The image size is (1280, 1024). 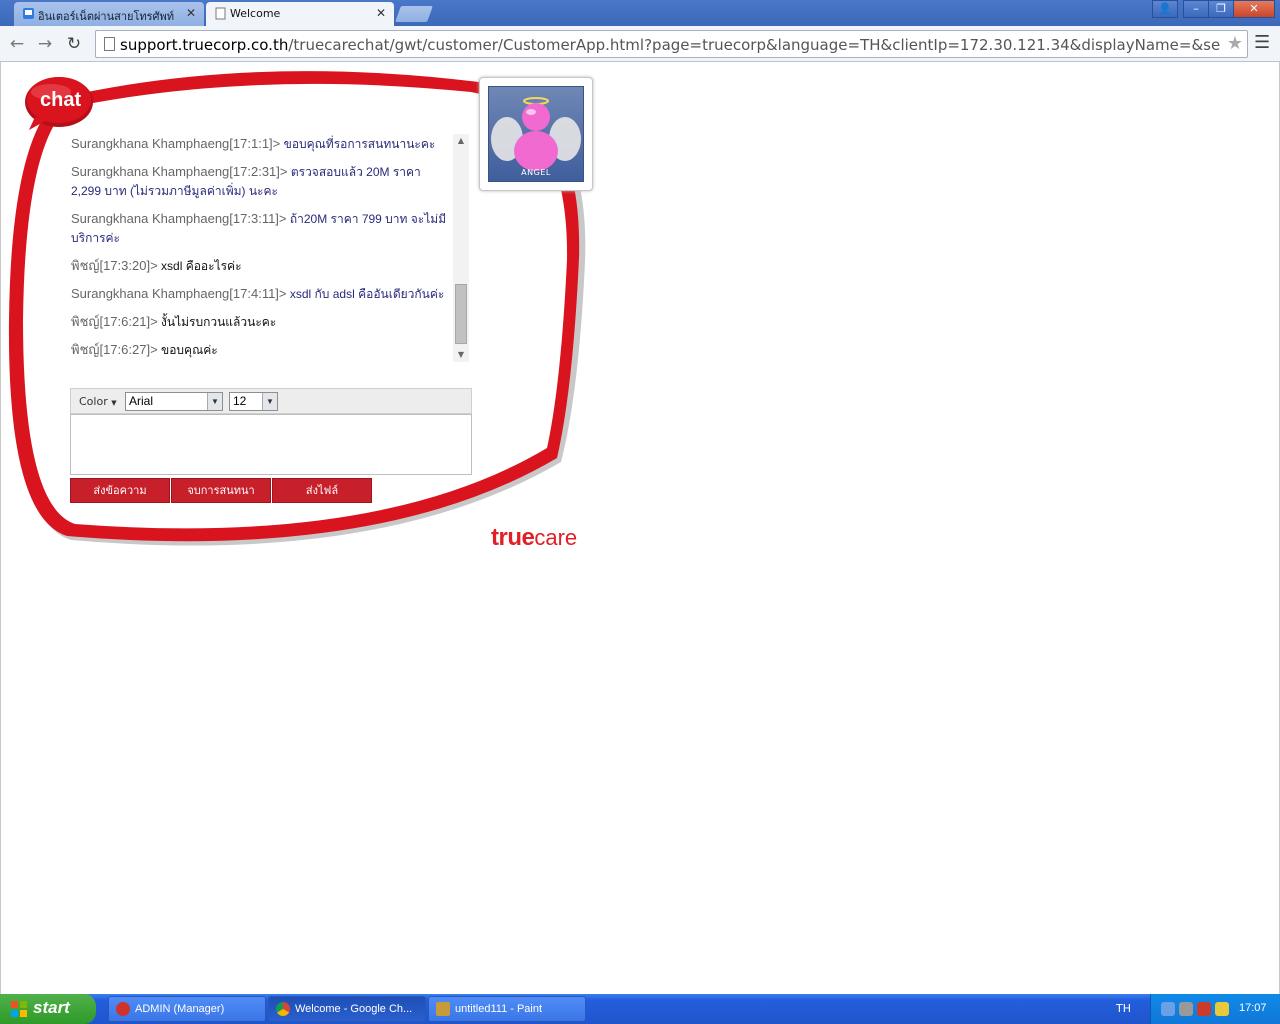 What do you see at coordinates (1222, 1009) in the screenshot?
I see `messenger-icon` at bounding box center [1222, 1009].